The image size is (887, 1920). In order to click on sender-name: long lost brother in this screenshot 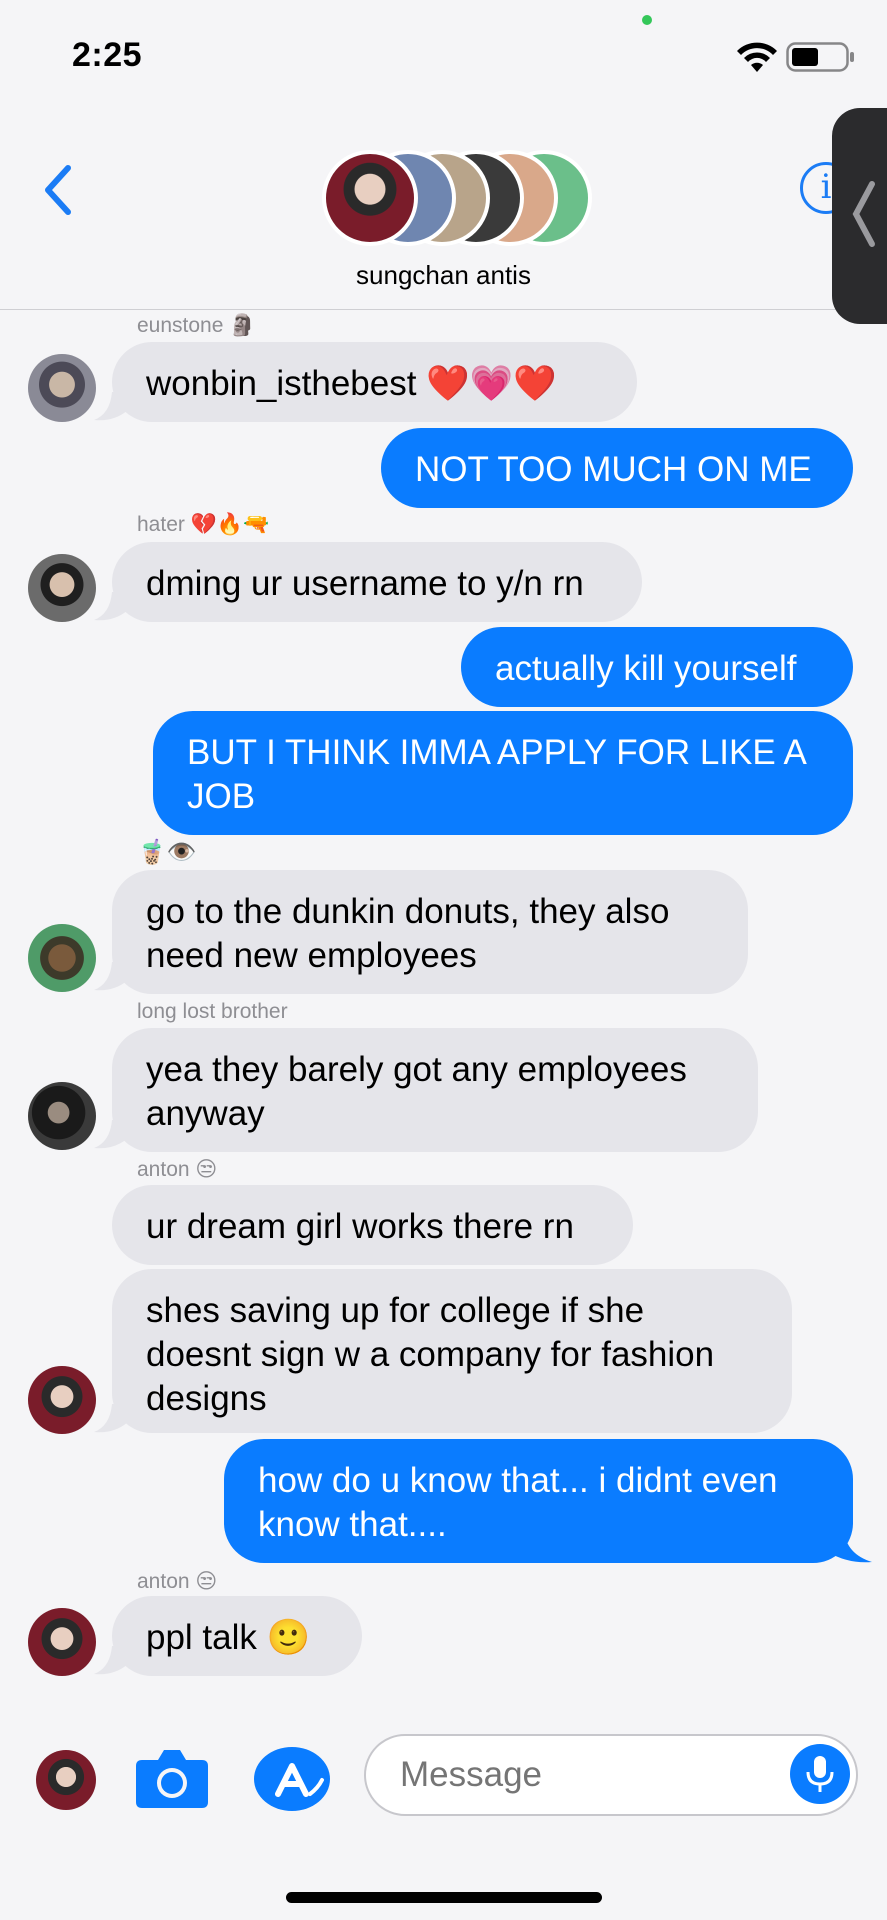, I will do `click(212, 1011)`.